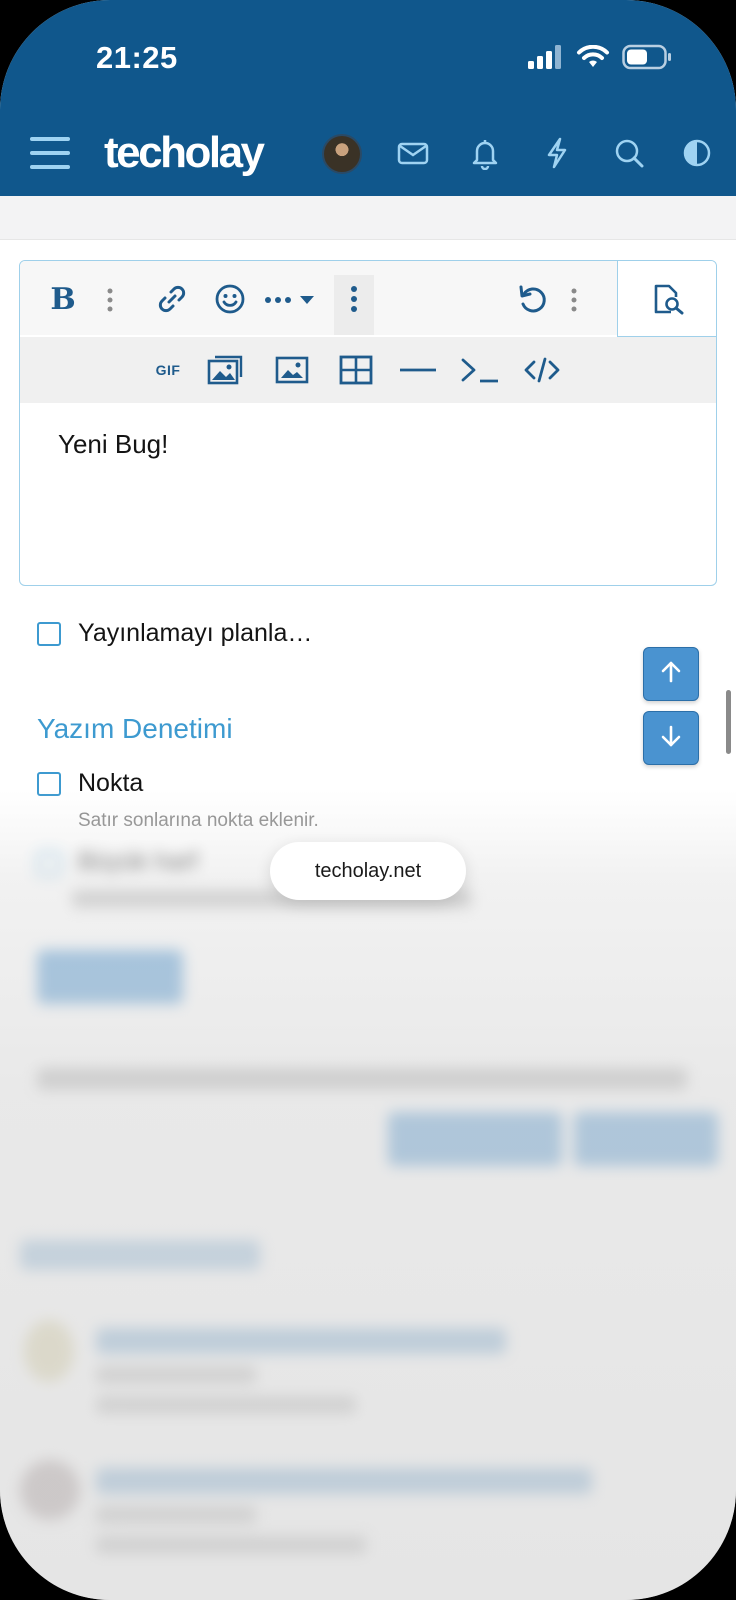  I want to click on scrollbar, so click(728, 722).